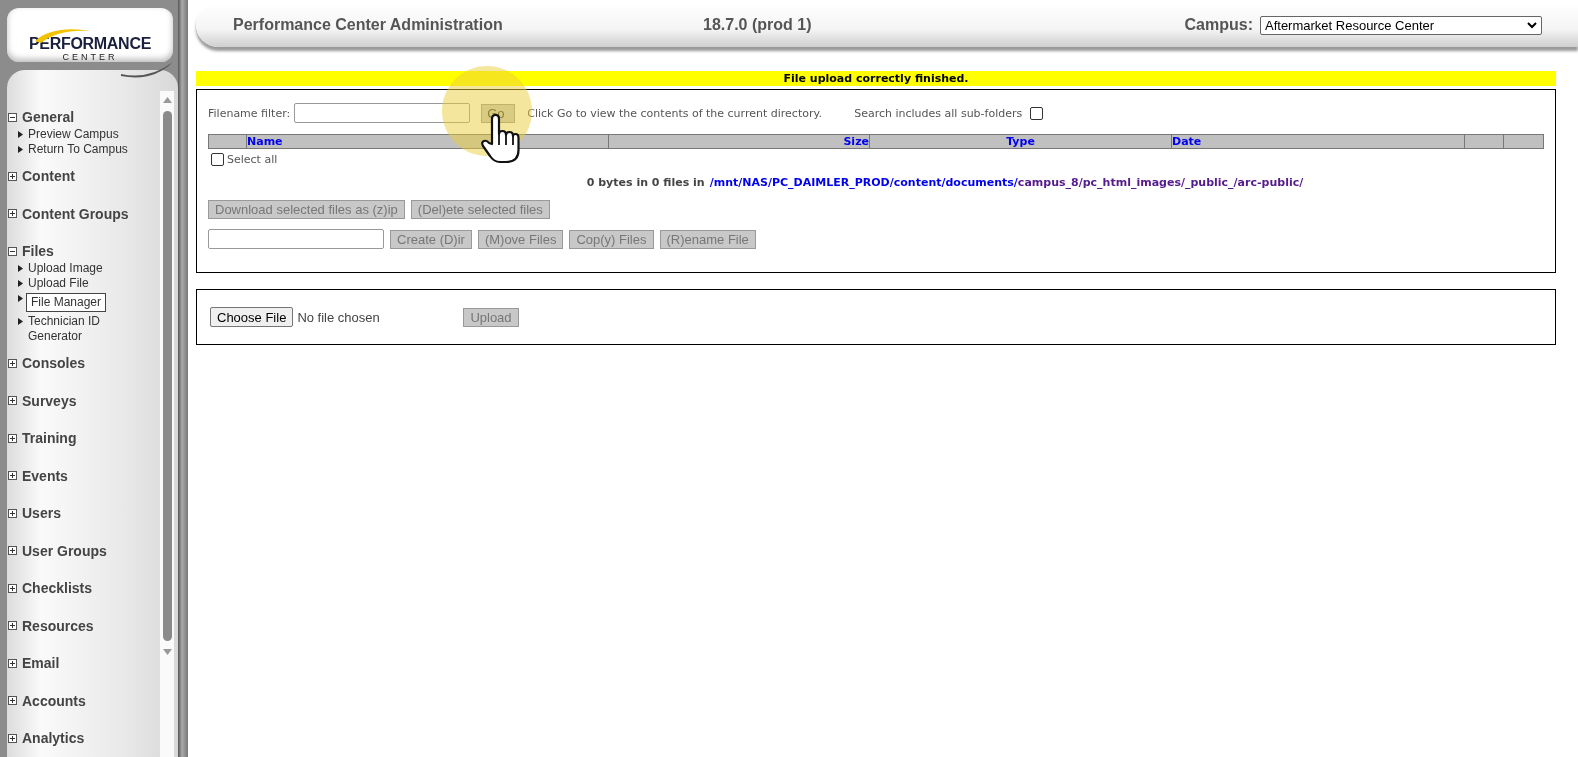 Image resolution: width=1578 pixels, height=757 pixels. What do you see at coordinates (167, 424) in the screenshot?
I see `scrollbar` at bounding box center [167, 424].